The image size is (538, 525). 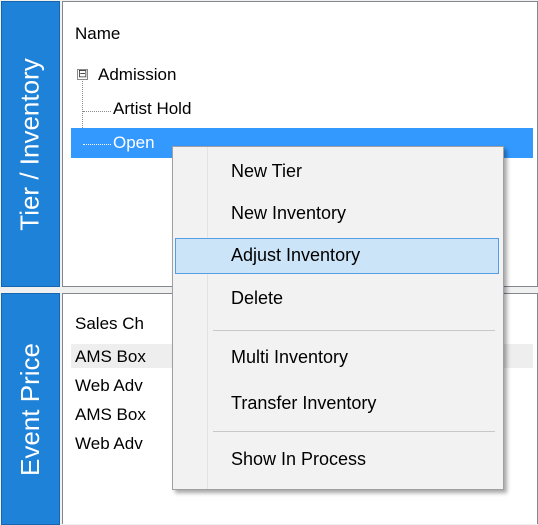 What do you see at coordinates (82, 74) in the screenshot?
I see `collapse-icon: ⊟` at bounding box center [82, 74].